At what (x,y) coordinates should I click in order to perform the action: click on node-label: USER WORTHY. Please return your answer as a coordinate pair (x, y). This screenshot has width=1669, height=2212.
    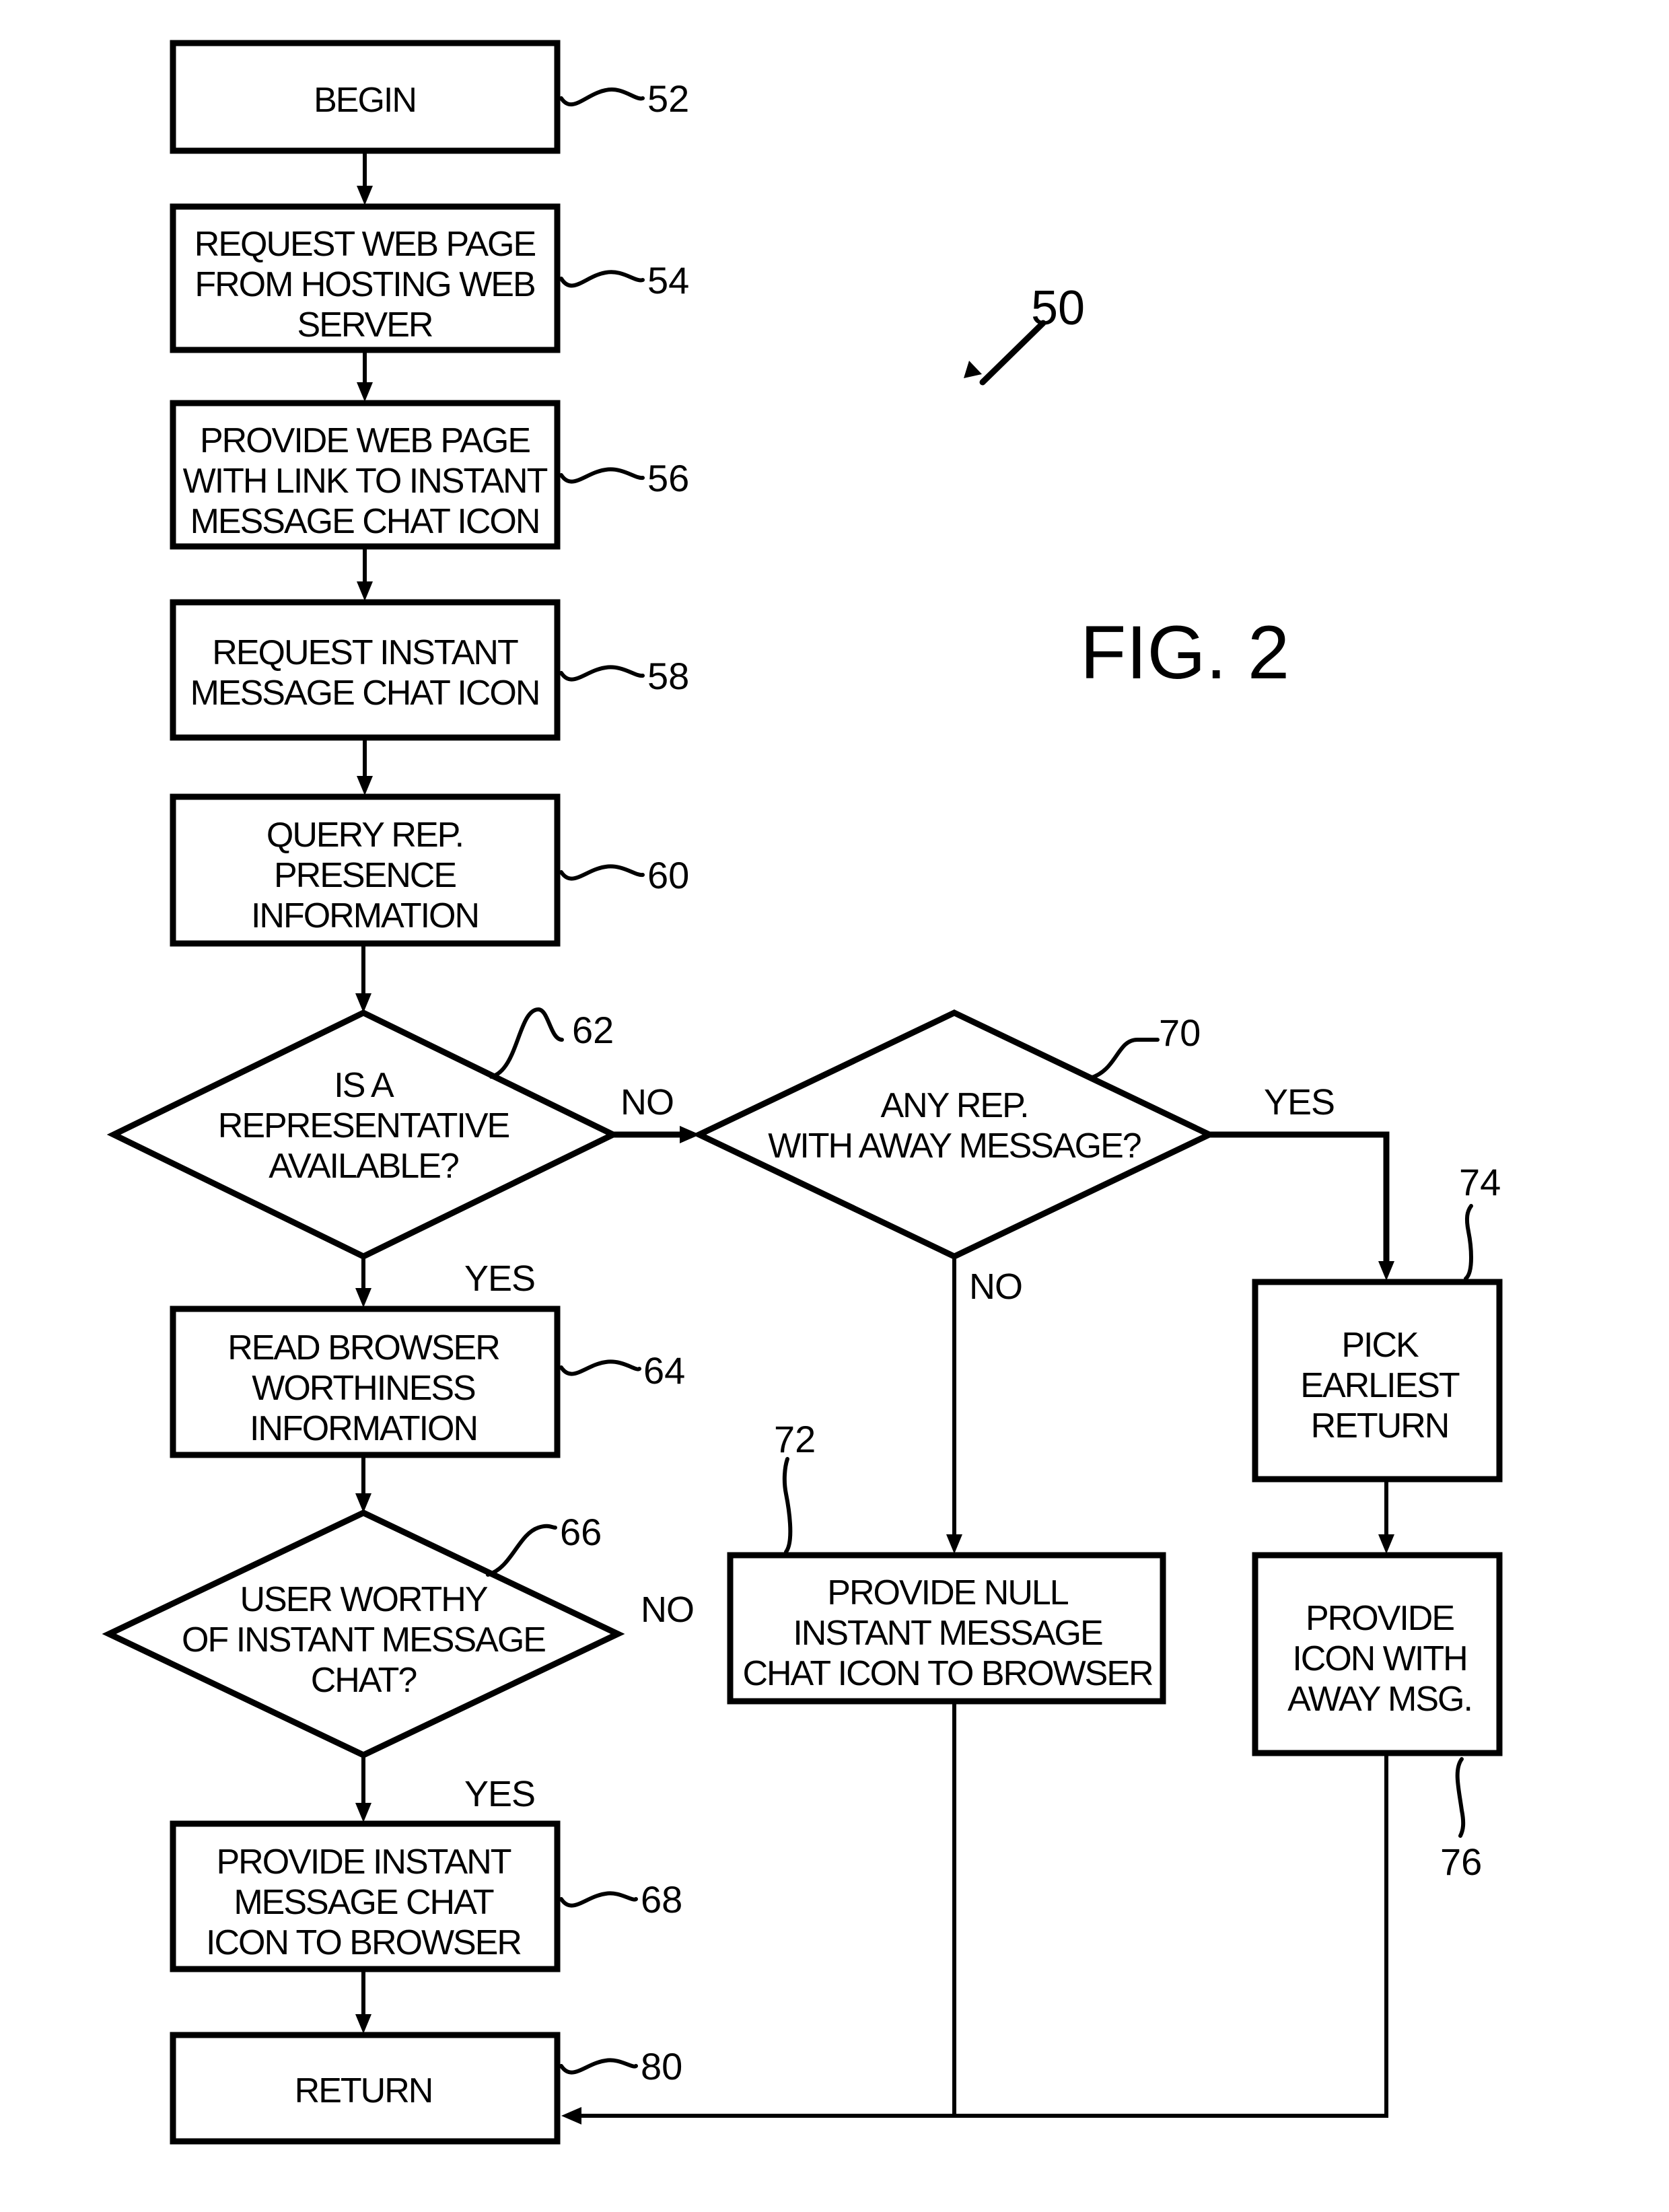
    Looking at the image, I should click on (363, 1599).